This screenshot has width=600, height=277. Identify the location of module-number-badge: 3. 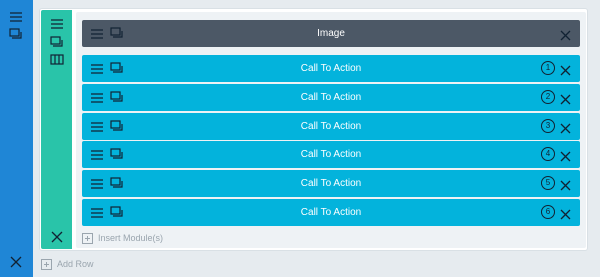
(548, 126).